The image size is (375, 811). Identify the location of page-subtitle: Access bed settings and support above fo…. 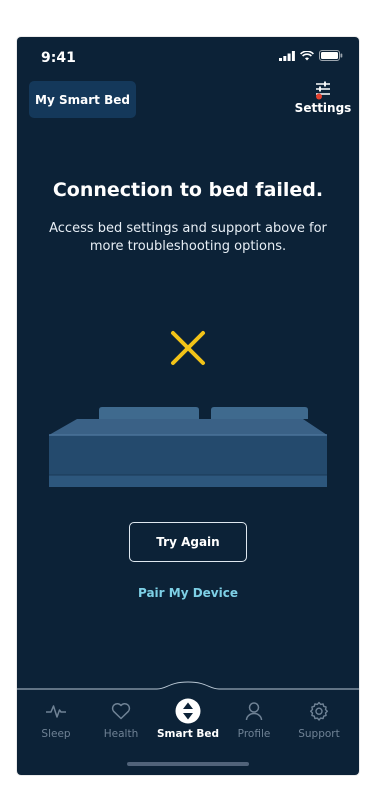
(188, 237).